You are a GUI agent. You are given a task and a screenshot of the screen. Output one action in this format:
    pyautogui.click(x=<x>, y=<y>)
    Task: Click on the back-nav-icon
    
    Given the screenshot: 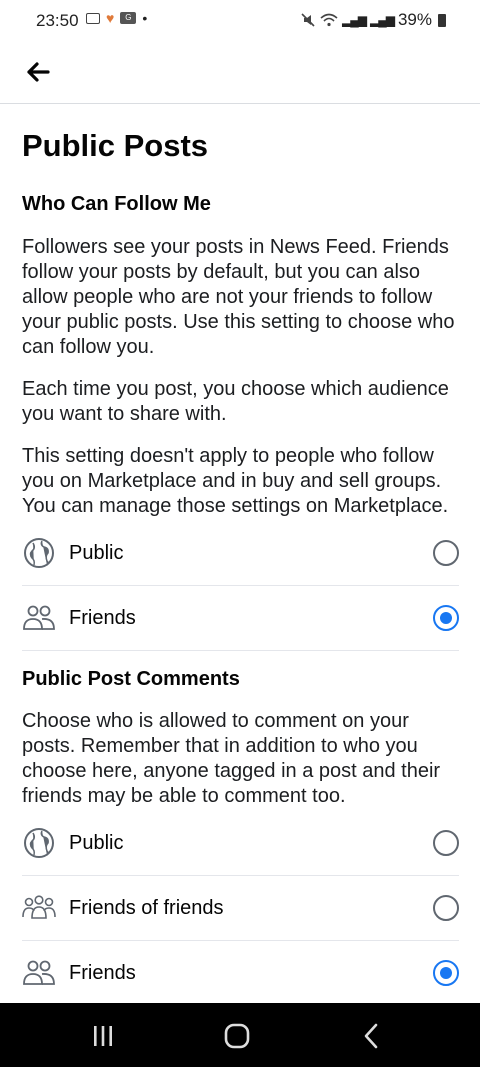 What is the action you would take?
    pyautogui.click(x=372, y=1036)
    